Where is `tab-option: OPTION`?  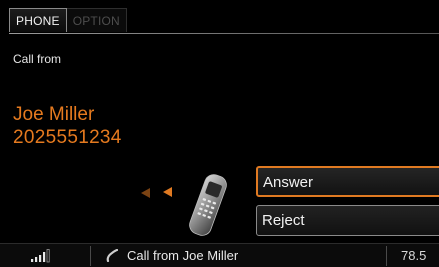 tab-option: OPTION is located at coordinates (96, 20).